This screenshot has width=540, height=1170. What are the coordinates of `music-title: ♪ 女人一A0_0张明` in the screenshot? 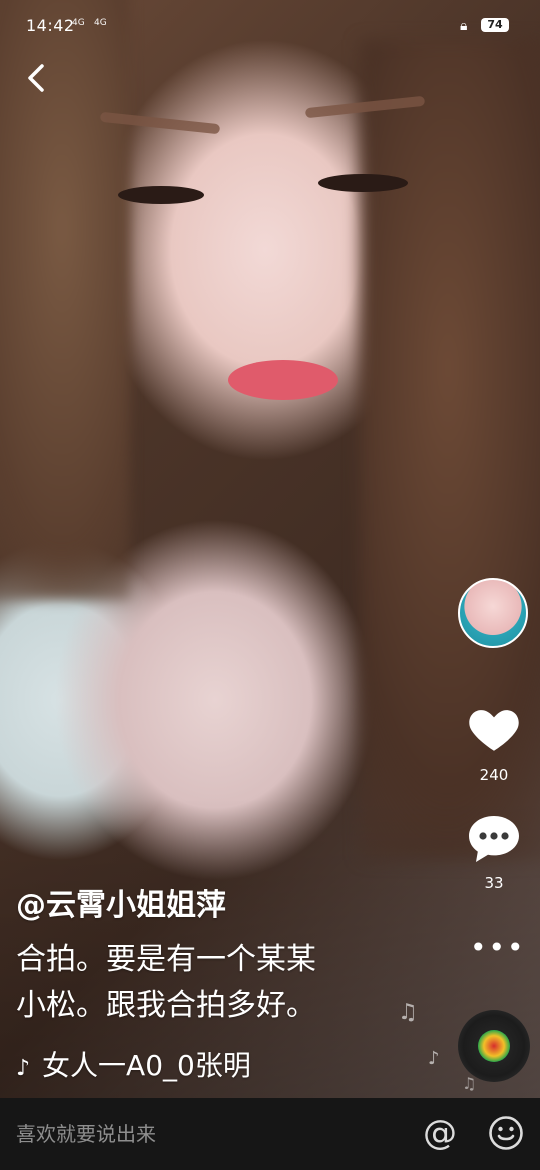 It's located at (133, 1064).